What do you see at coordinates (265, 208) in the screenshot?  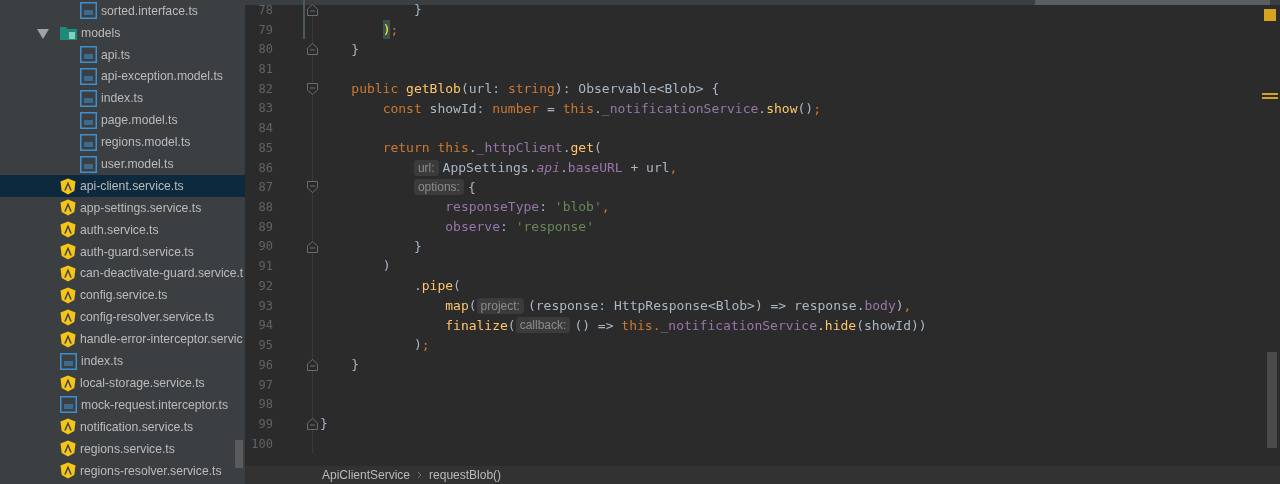 I see `line-number: 88` at bounding box center [265, 208].